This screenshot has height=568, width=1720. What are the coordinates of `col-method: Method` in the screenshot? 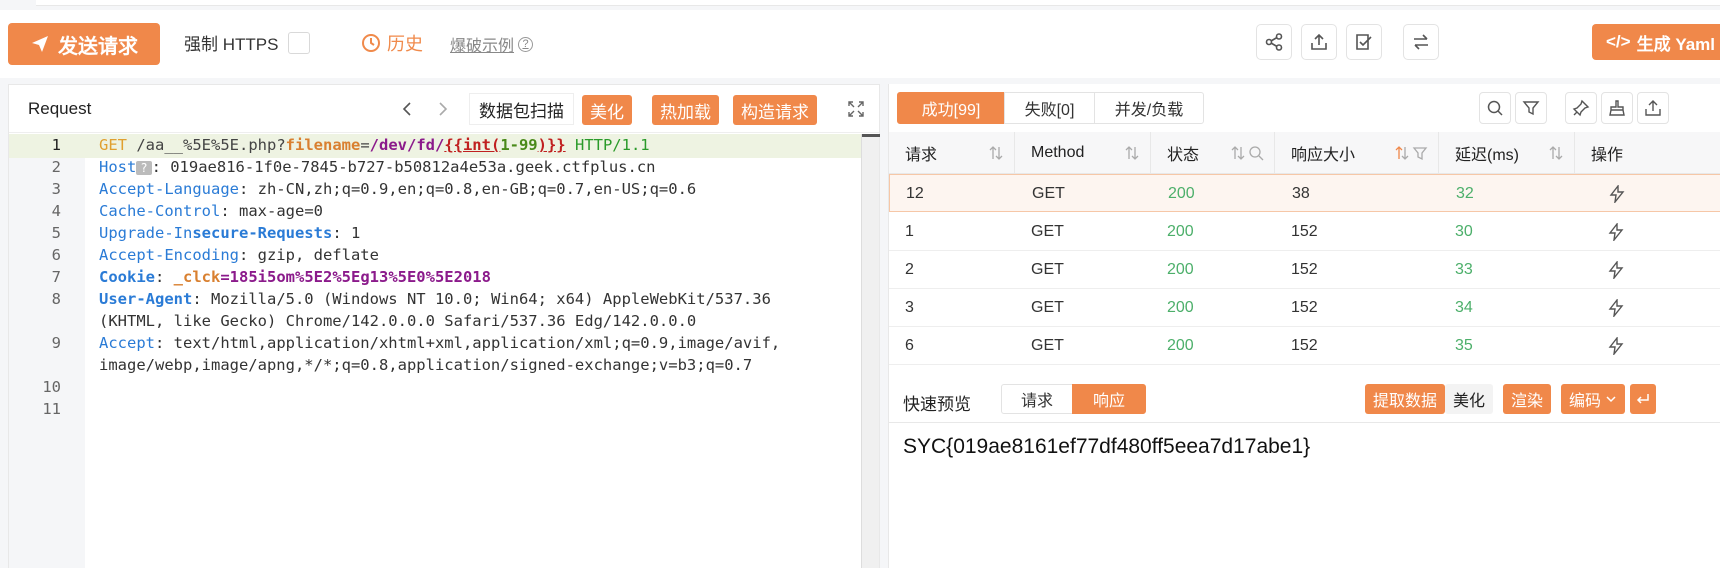 It's located at (1083, 153).